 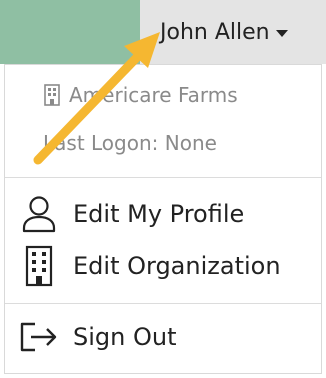 I want to click on edit-organization-label: Edit Organization, so click(x=177, y=266).